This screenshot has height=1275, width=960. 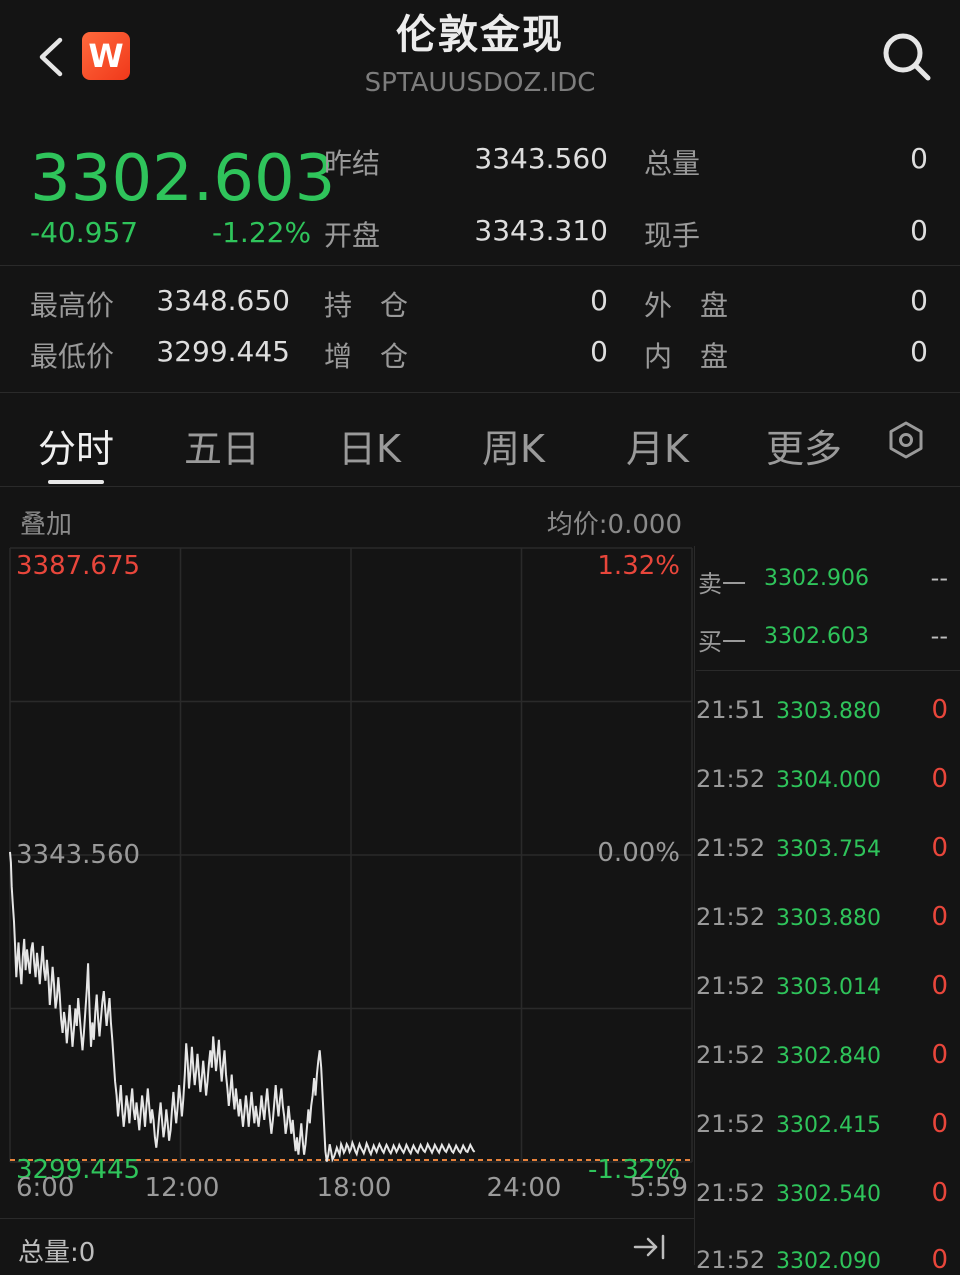 What do you see at coordinates (599, 300) in the screenshot?
I see `open-interest-value: 0` at bounding box center [599, 300].